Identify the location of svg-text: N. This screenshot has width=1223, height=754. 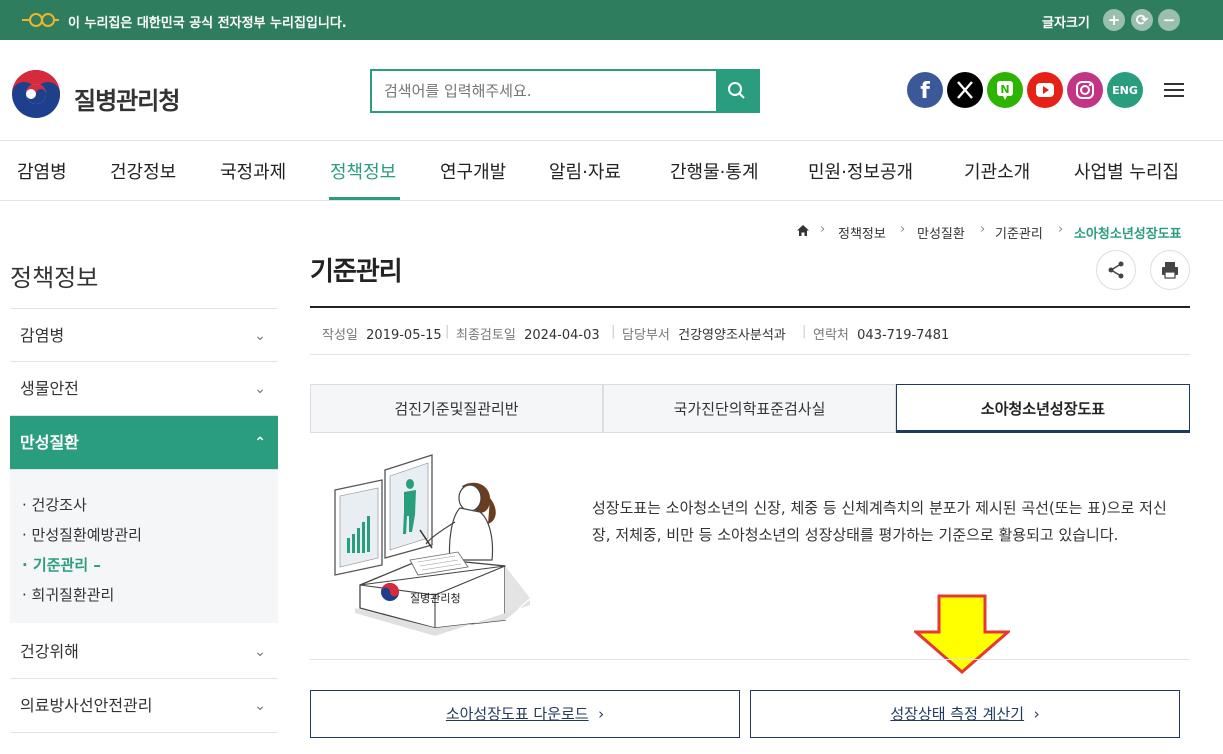
(1004, 89).